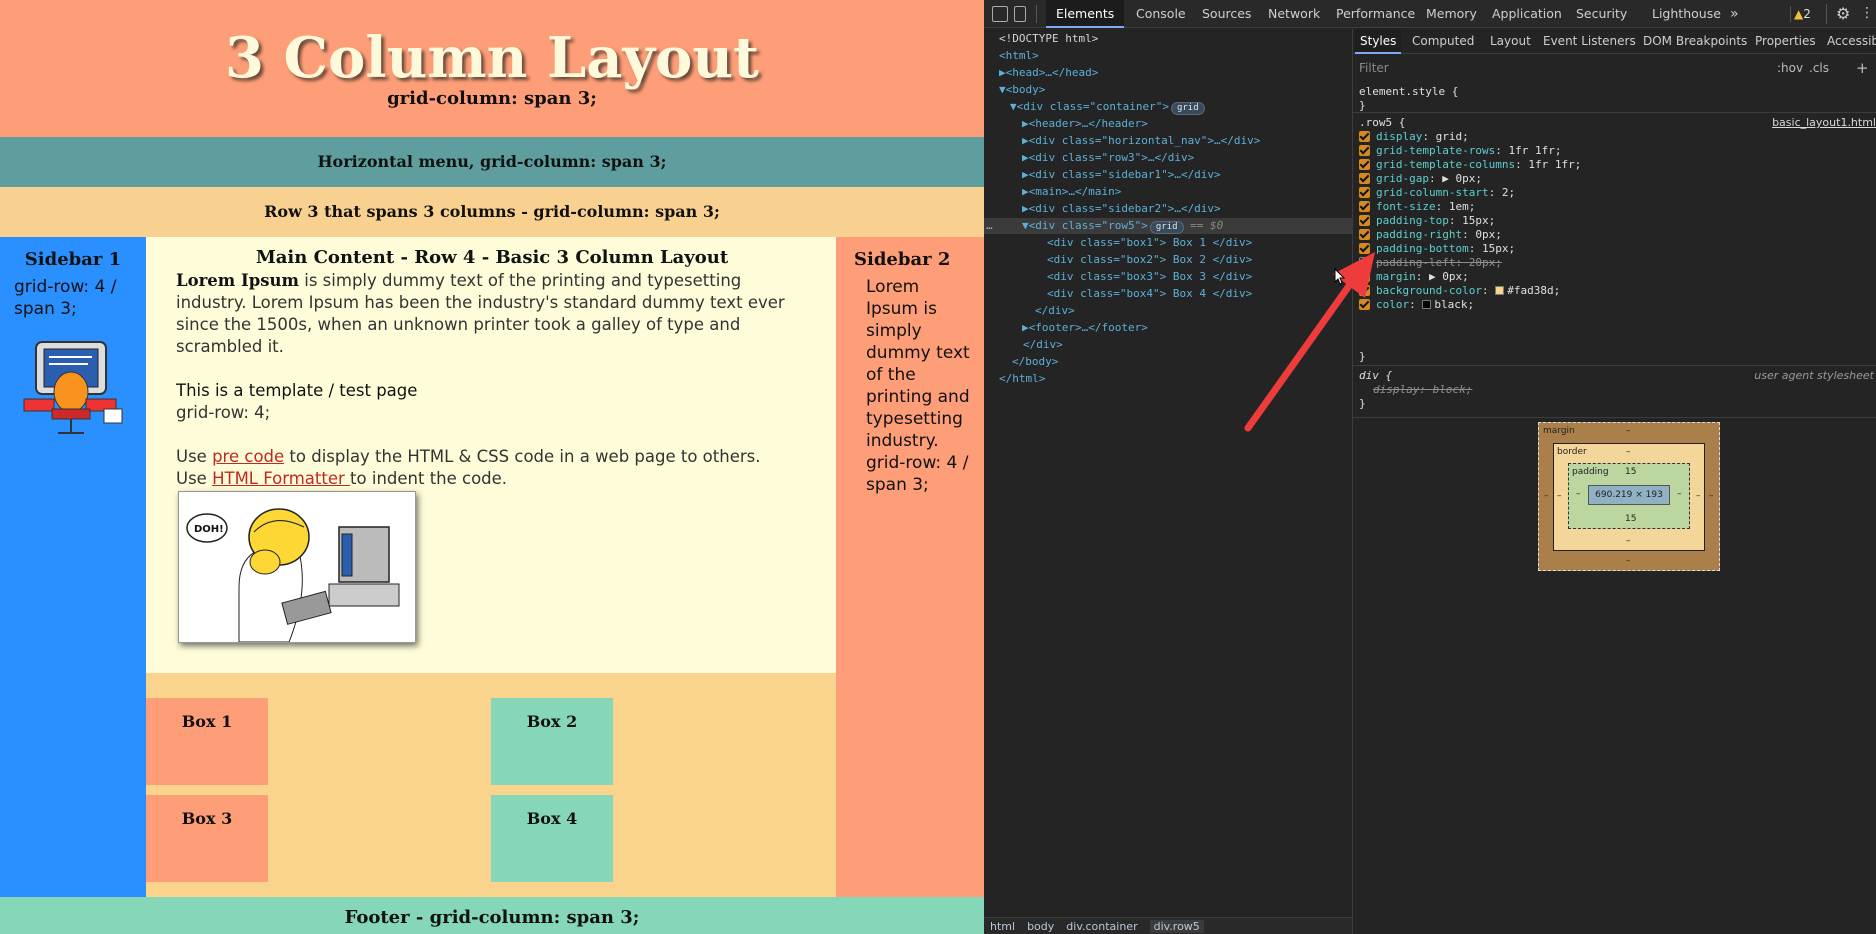  I want to click on css-prop-grid-template-columns: grid-template-columns: 1fr 1fr;, so click(1470, 165).